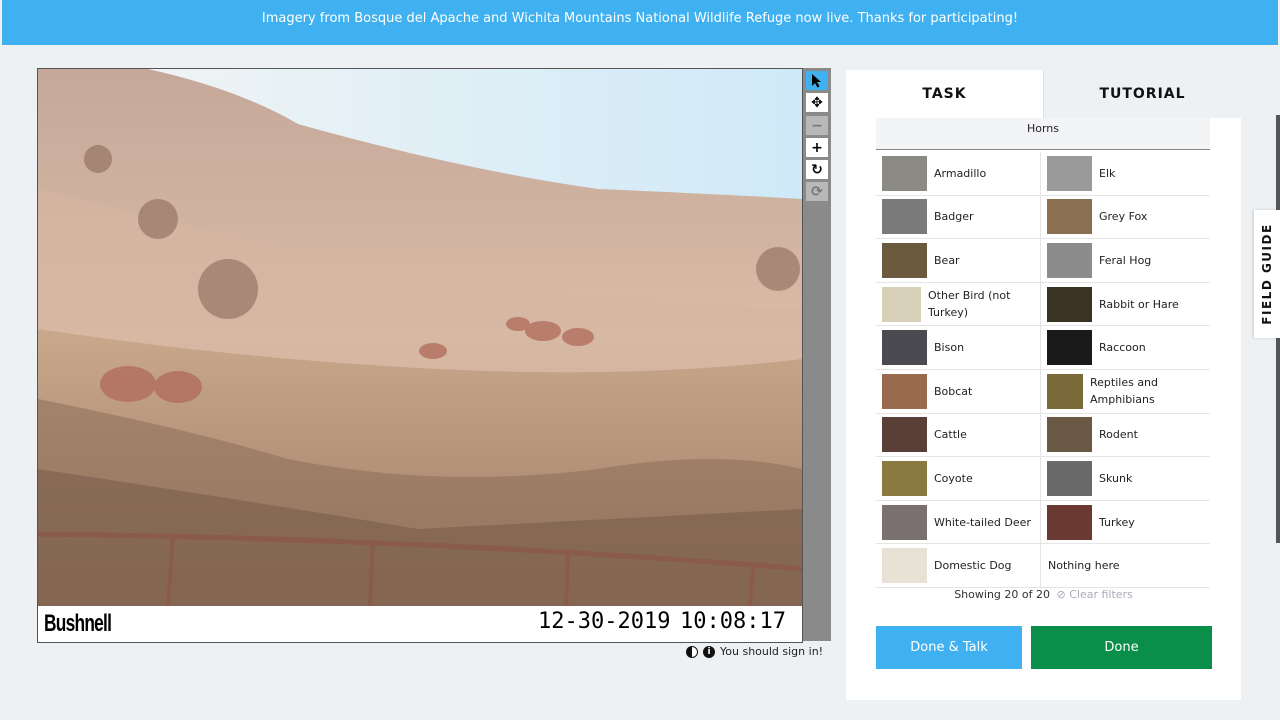 This screenshot has width=1280, height=720. I want to click on species-item: White-tailed Deer, so click(958, 522).